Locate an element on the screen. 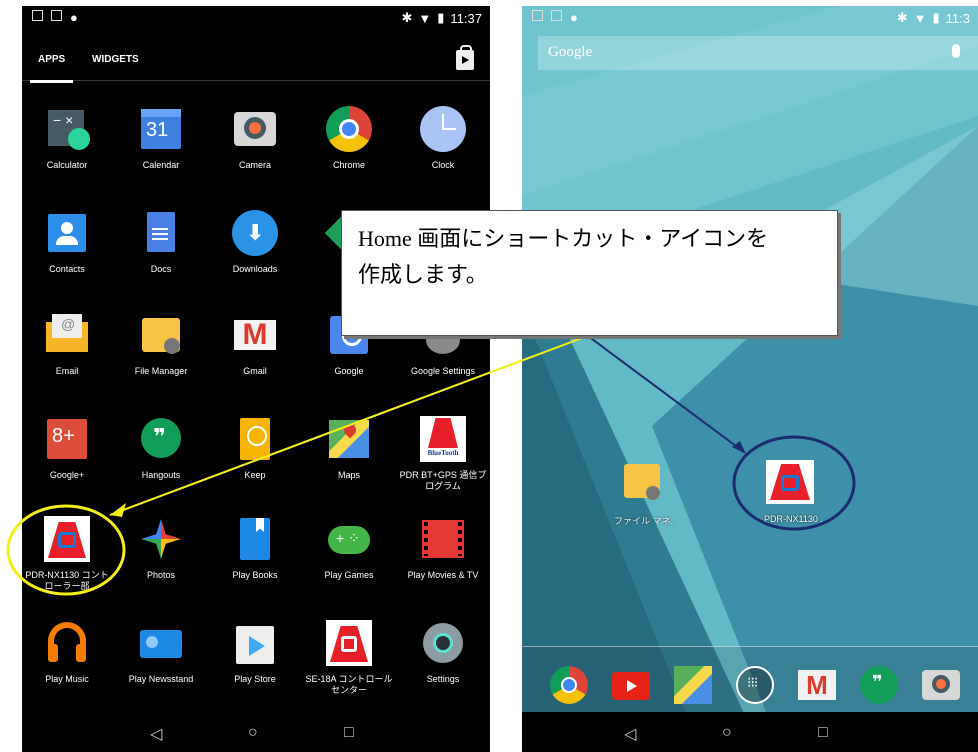  callout-line-1: Home 画面にショートカット・アイコンを is located at coordinates (563, 238).